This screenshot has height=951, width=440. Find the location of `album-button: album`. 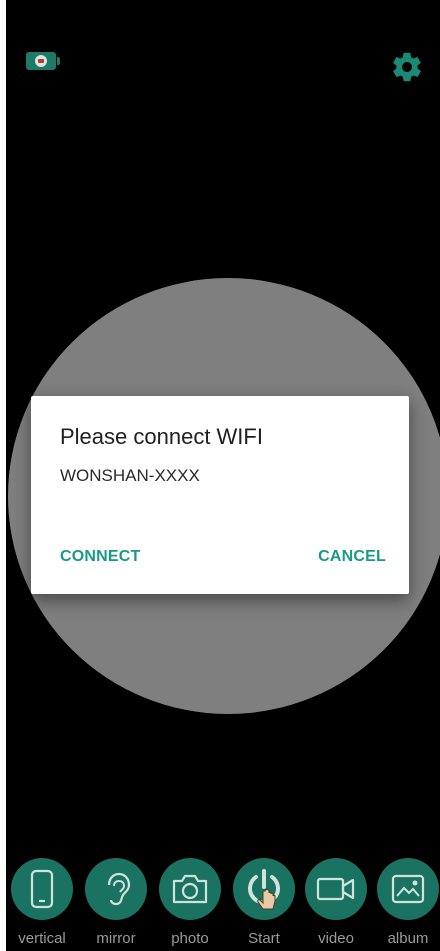

album-button: album is located at coordinates (408, 902).